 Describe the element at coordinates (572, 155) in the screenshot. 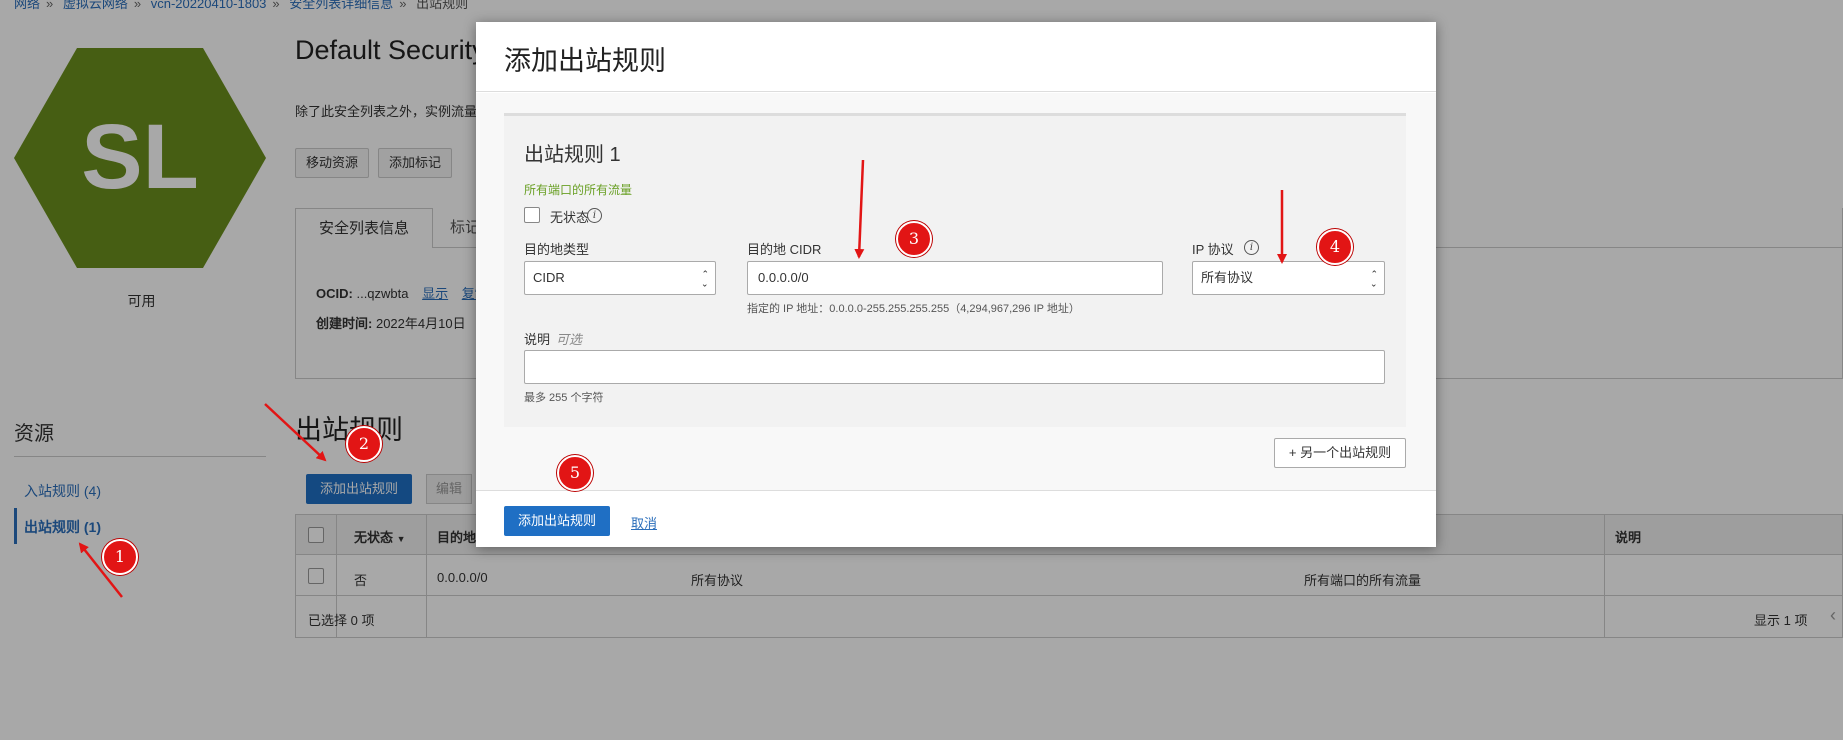

I see `rule-heading: 出站规则 1` at that location.